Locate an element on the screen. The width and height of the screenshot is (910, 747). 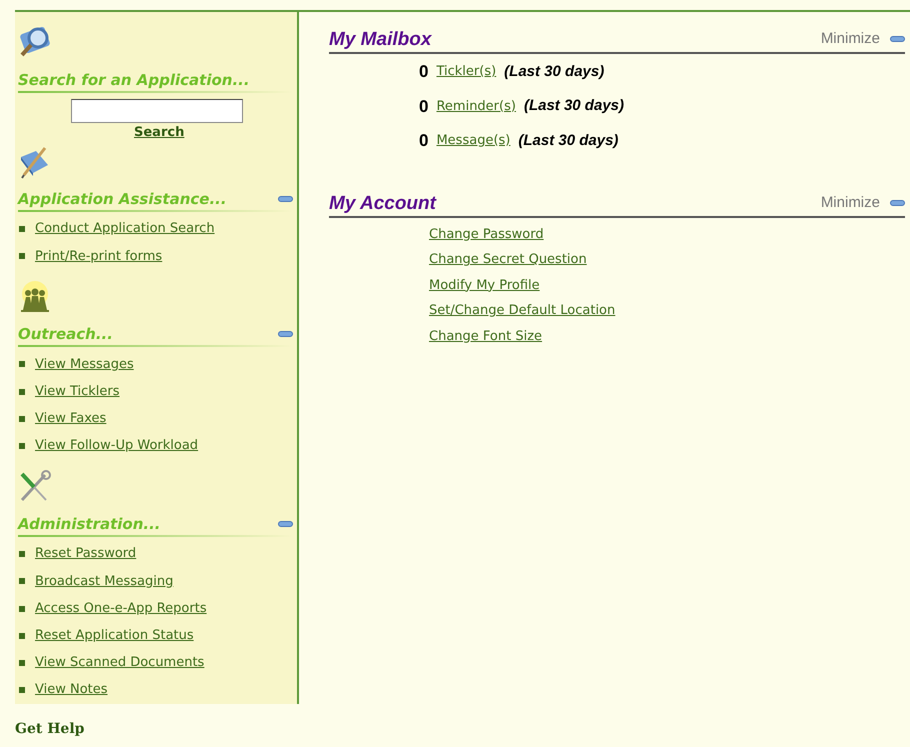
mailbox-link: Tickler(s) is located at coordinates (466, 72).